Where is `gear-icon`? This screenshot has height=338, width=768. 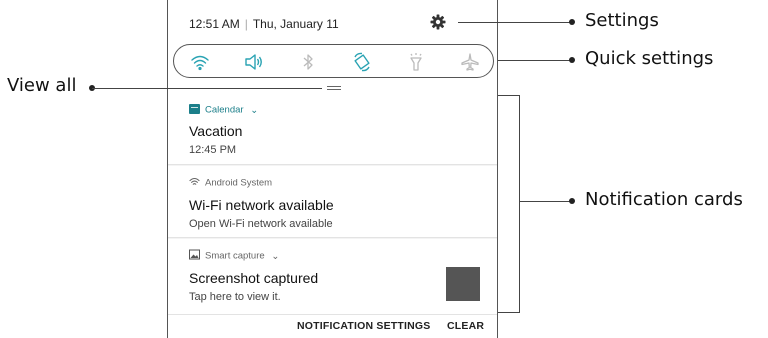 gear-icon is located at coordinates (438, 22).